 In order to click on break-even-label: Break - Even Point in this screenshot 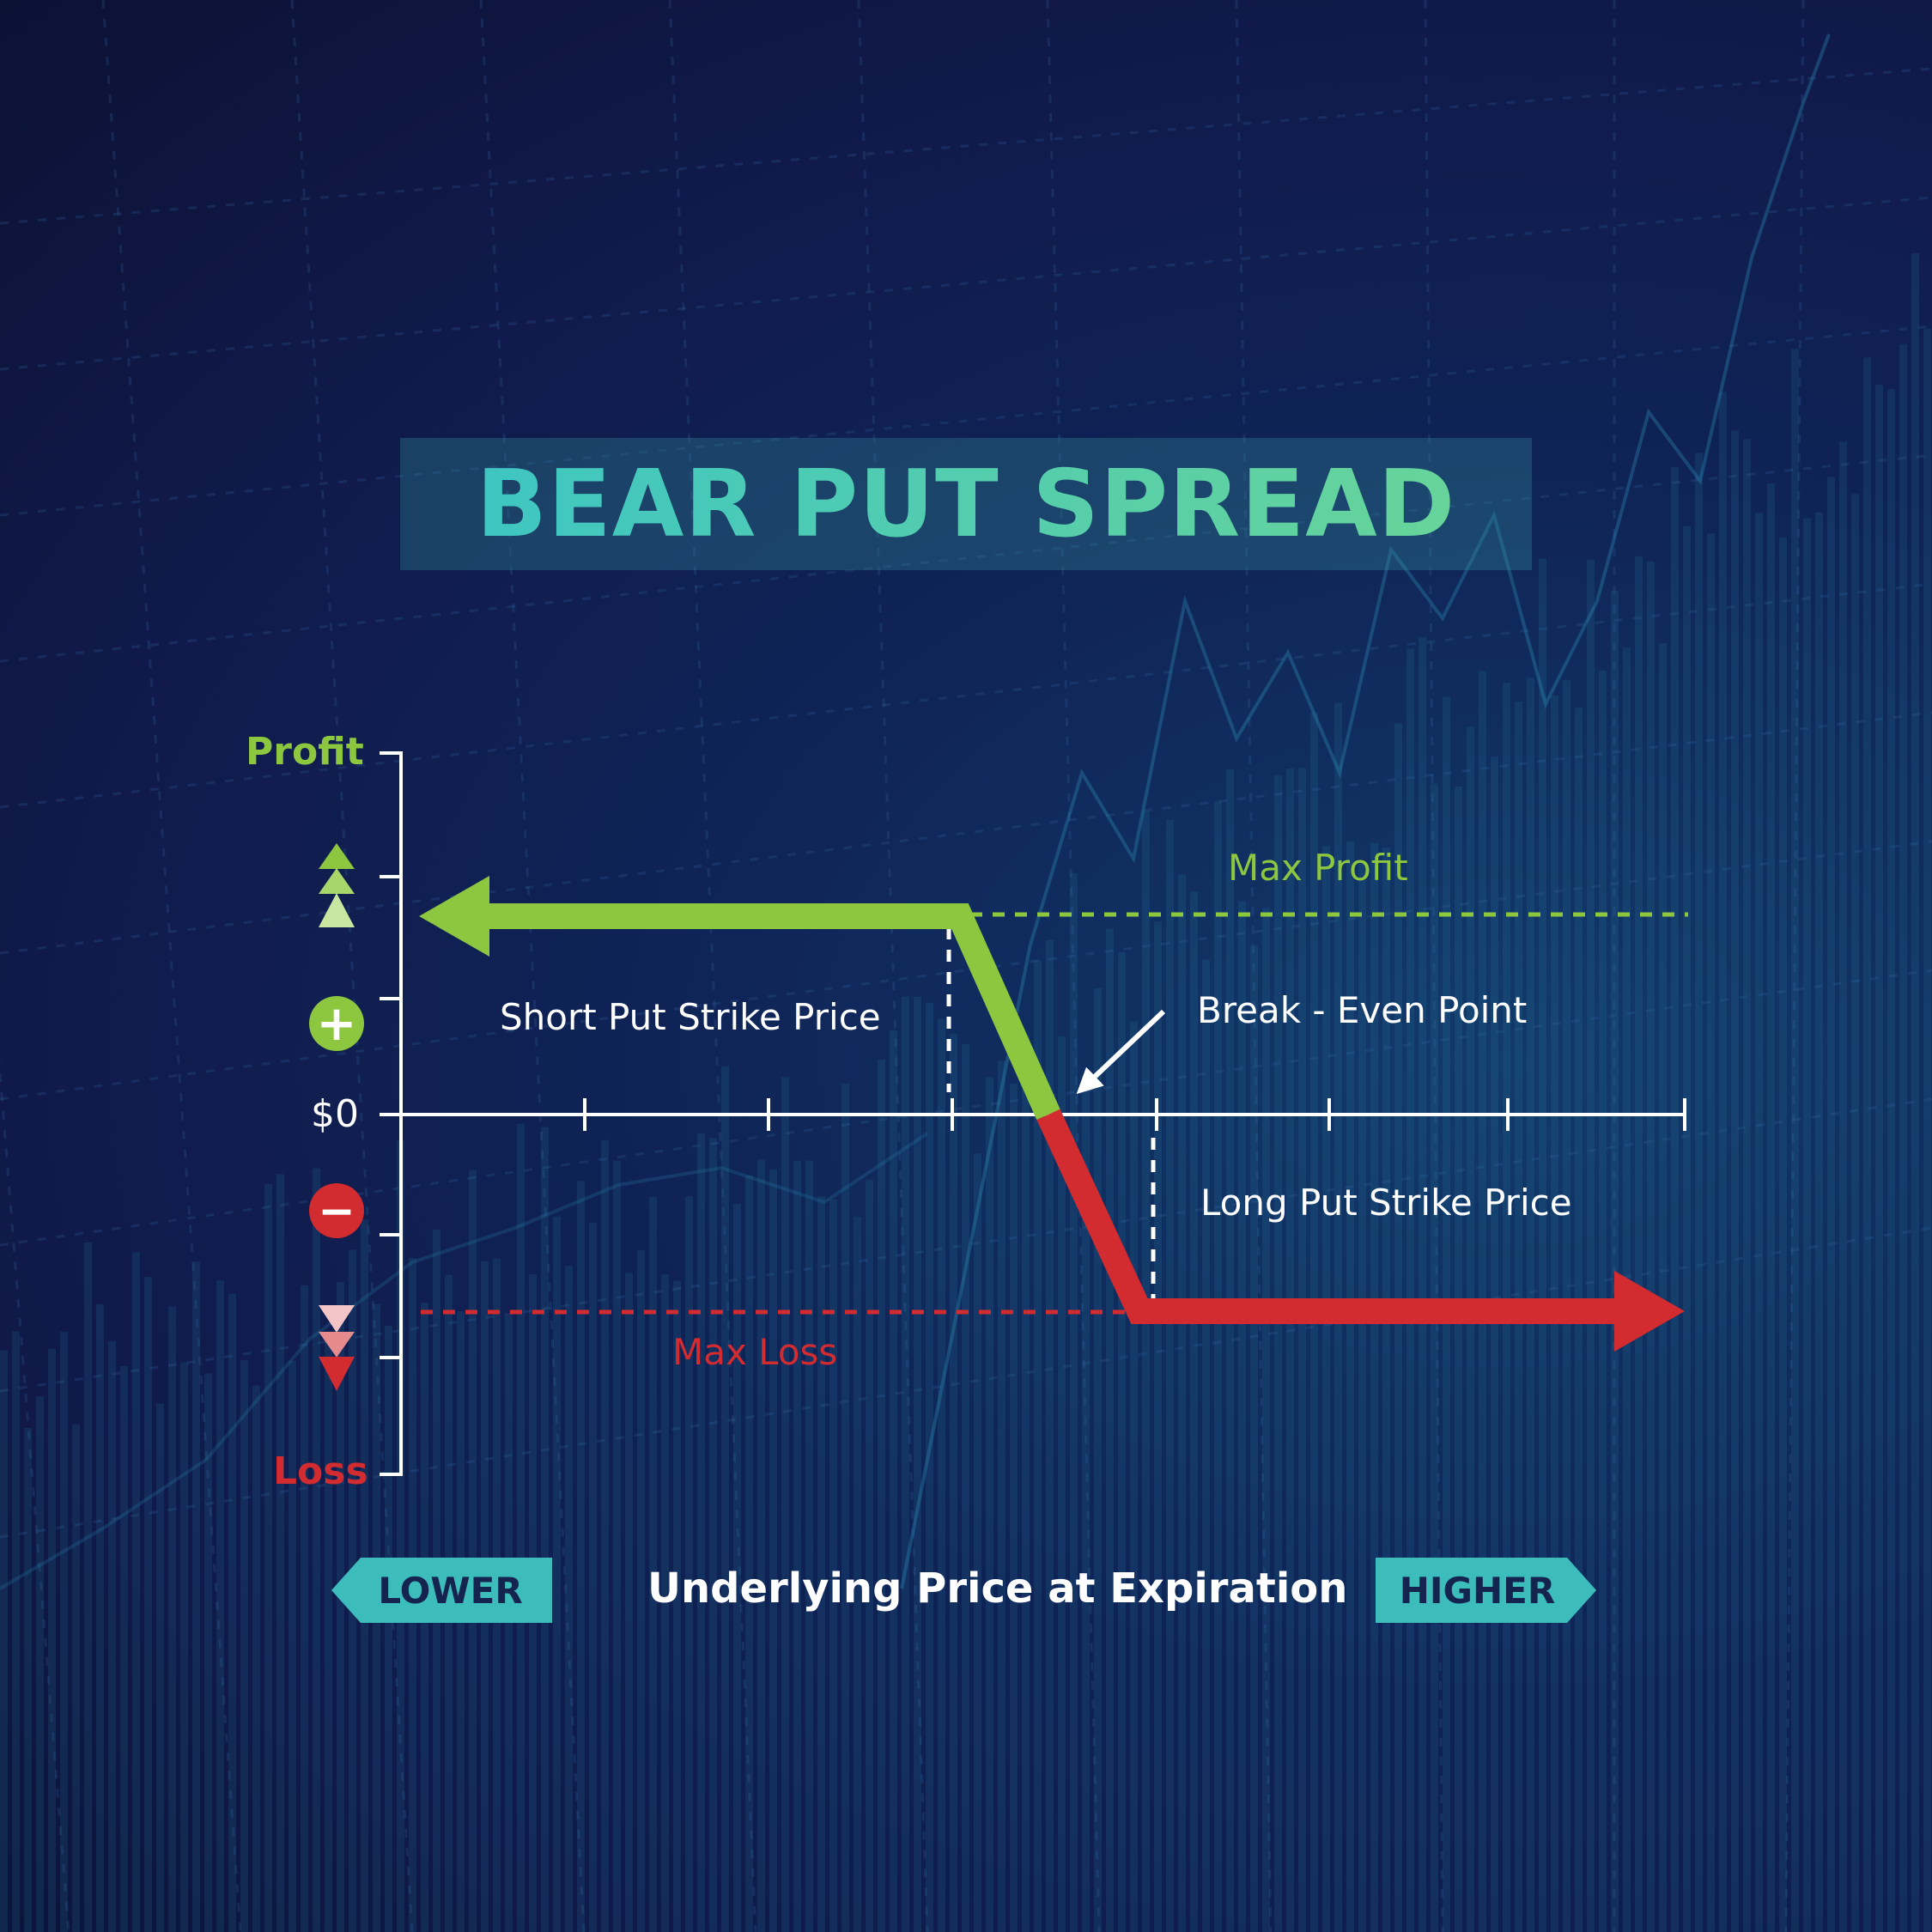, I will do `click(1363, 1010)`.